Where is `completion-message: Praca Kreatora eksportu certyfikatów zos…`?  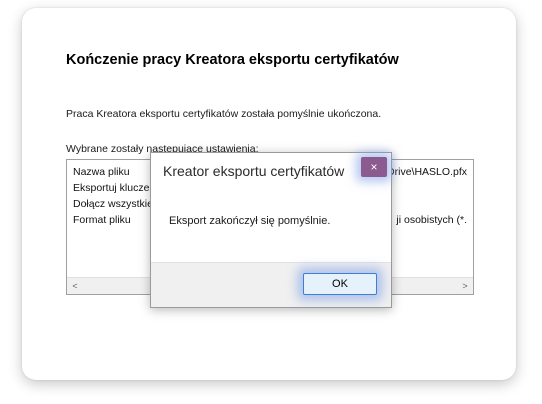
completion-message: Praca Kreatora eksportu certyfikatów zos… is located at coordinates (224, 114).